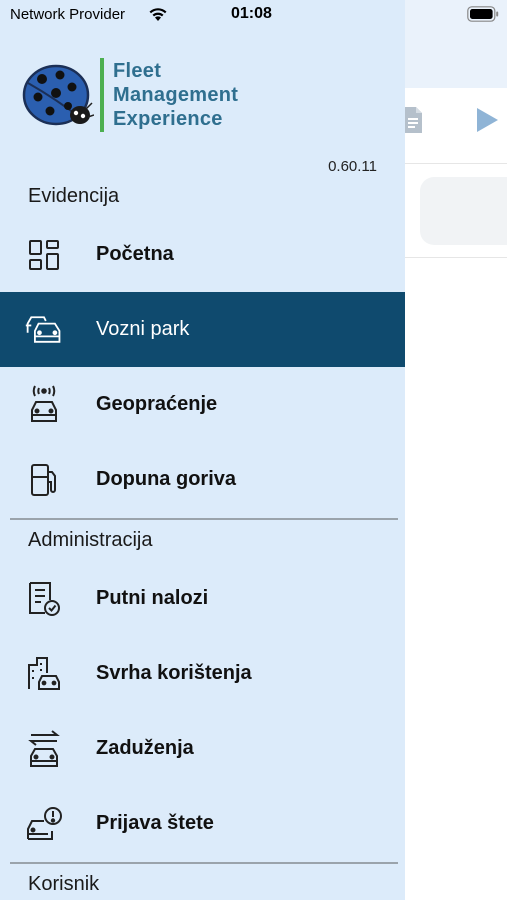 The width and height of the screenshot is (507, 900). I want to click on section-title-korisnik: Korisnik, so click(64, 884).